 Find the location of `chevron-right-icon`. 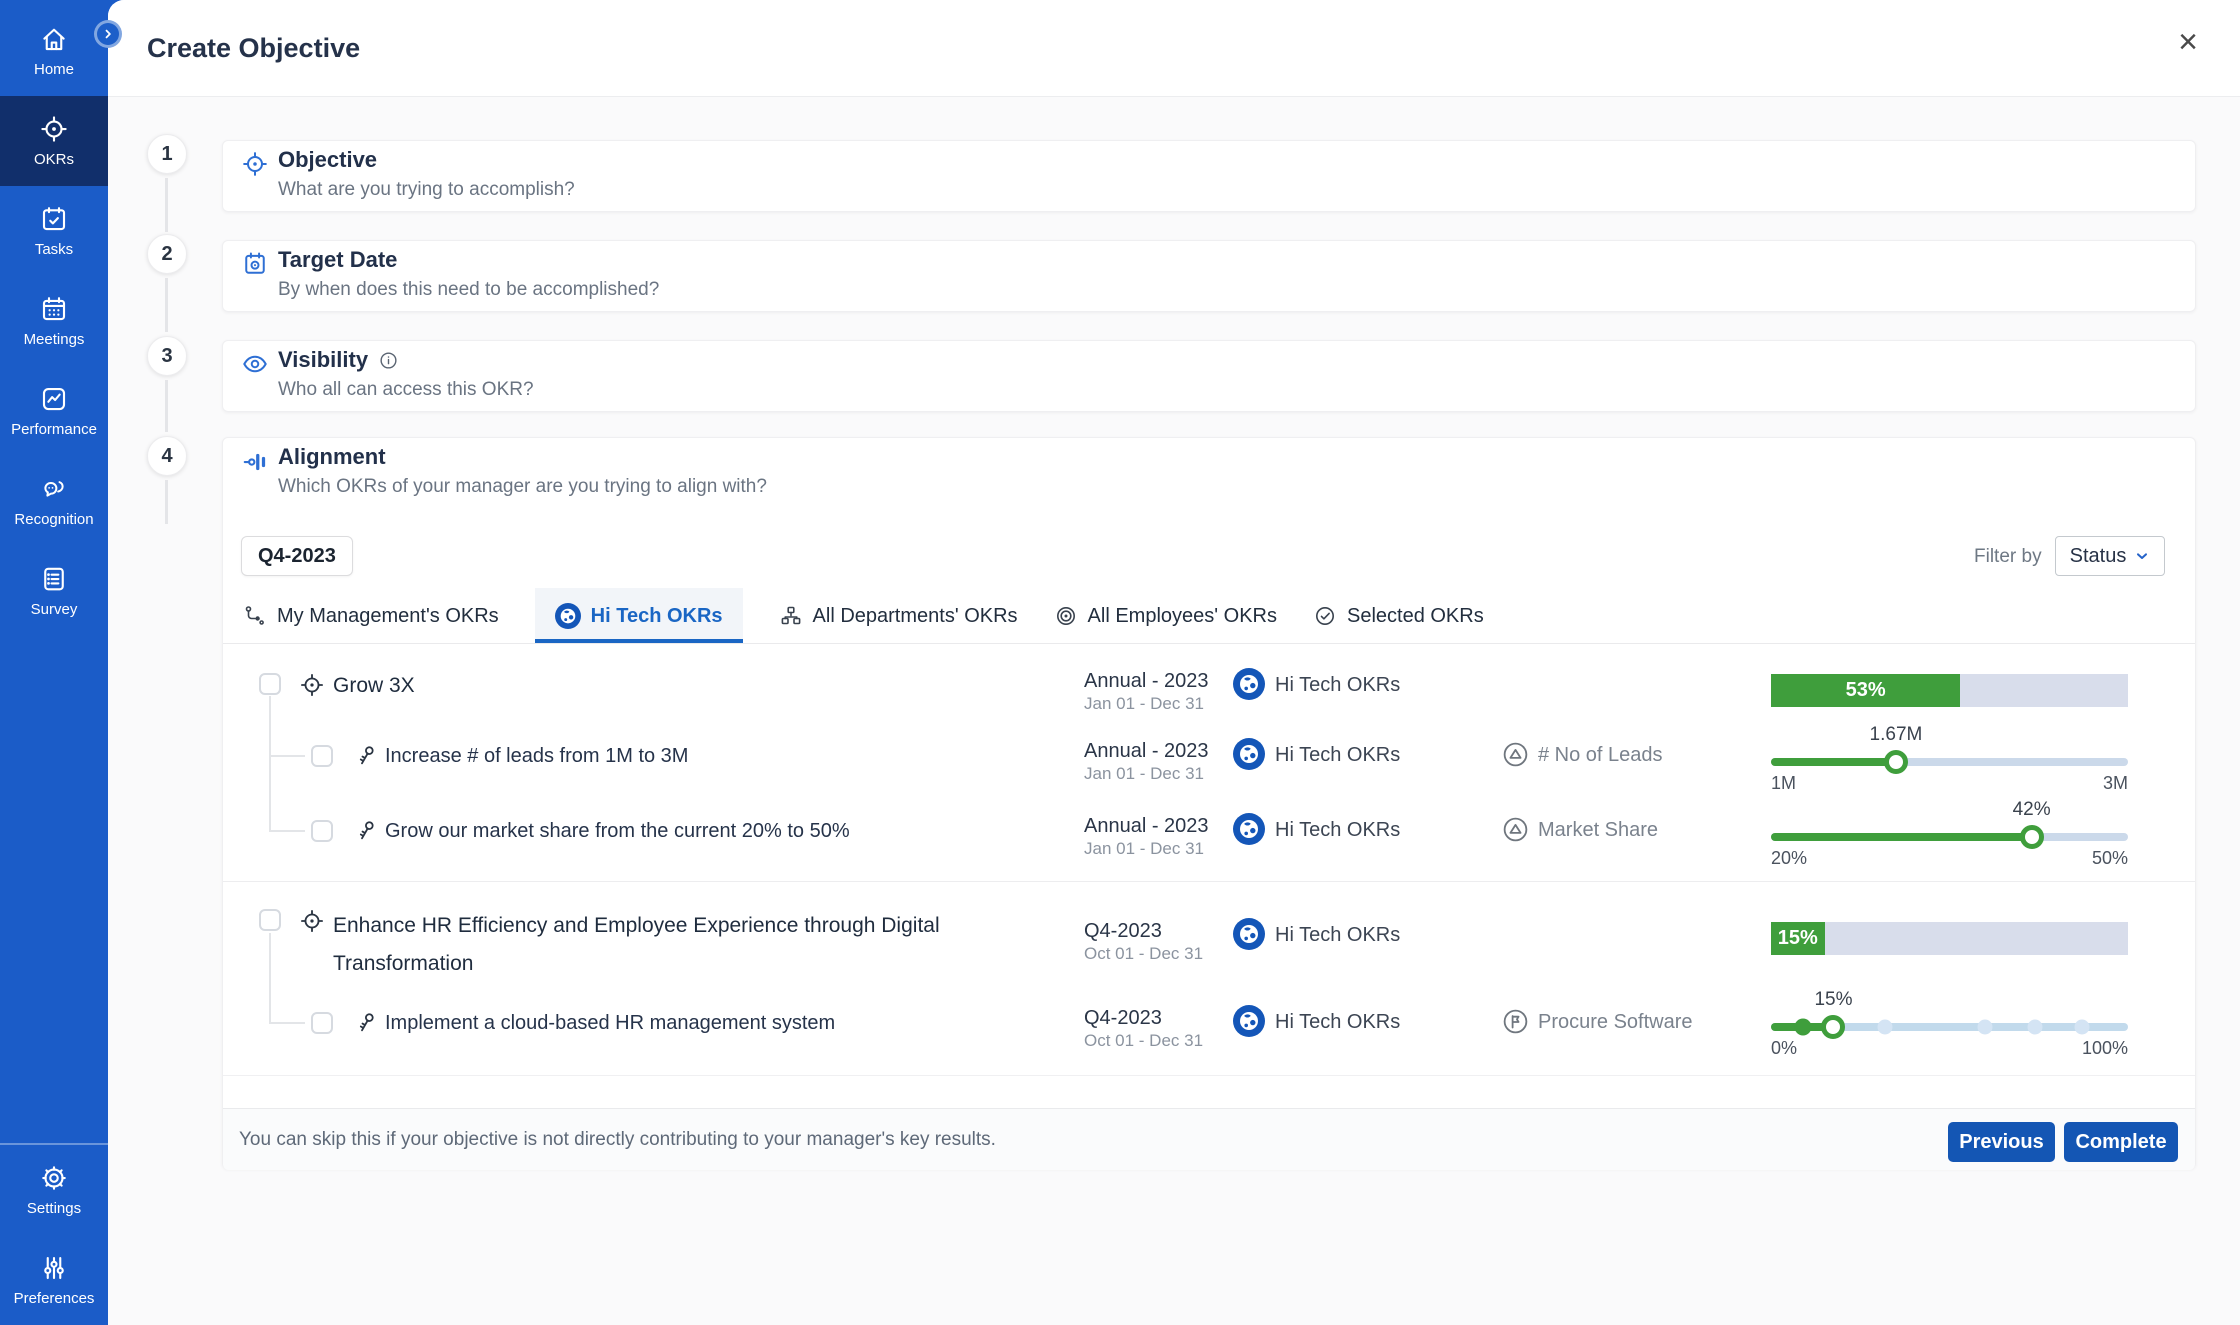

chevron-right-icon is located at coordinates (108, 34).